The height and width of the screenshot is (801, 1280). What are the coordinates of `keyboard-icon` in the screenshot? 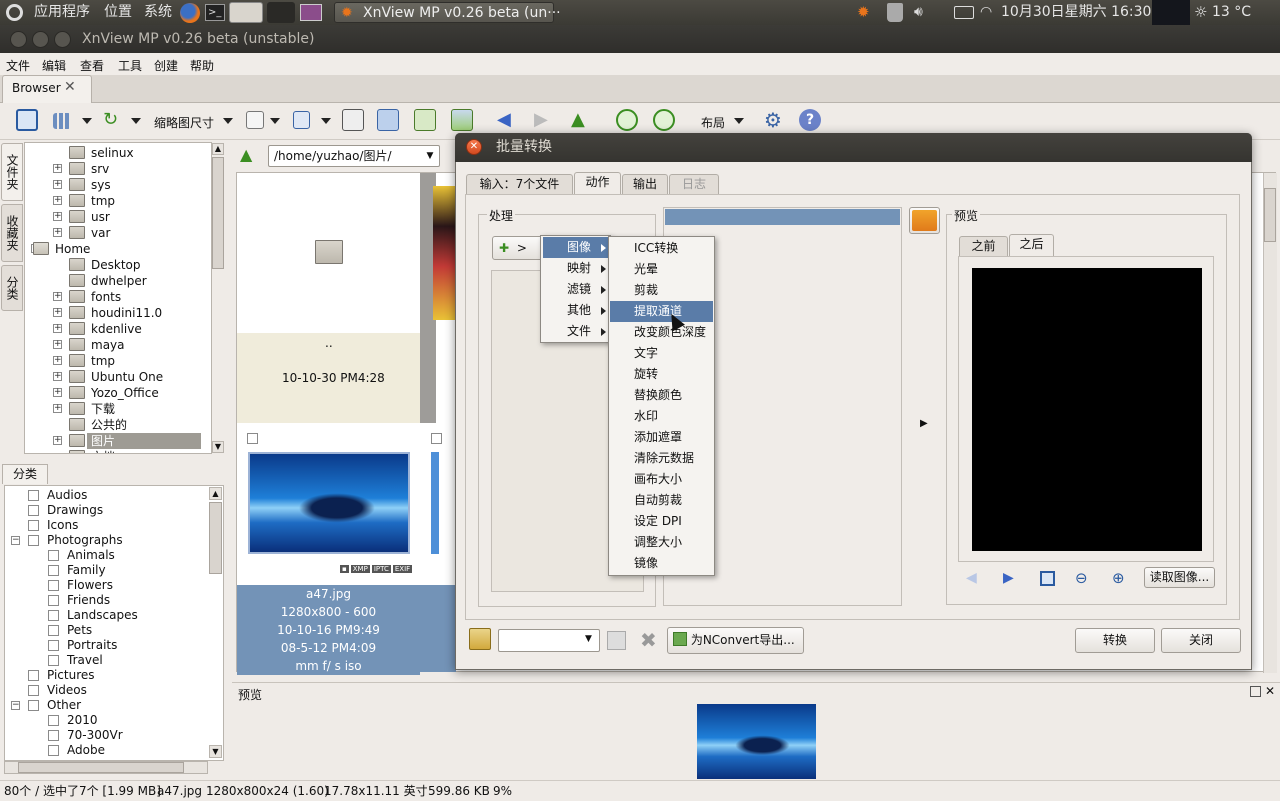 It's located at (964, 12).